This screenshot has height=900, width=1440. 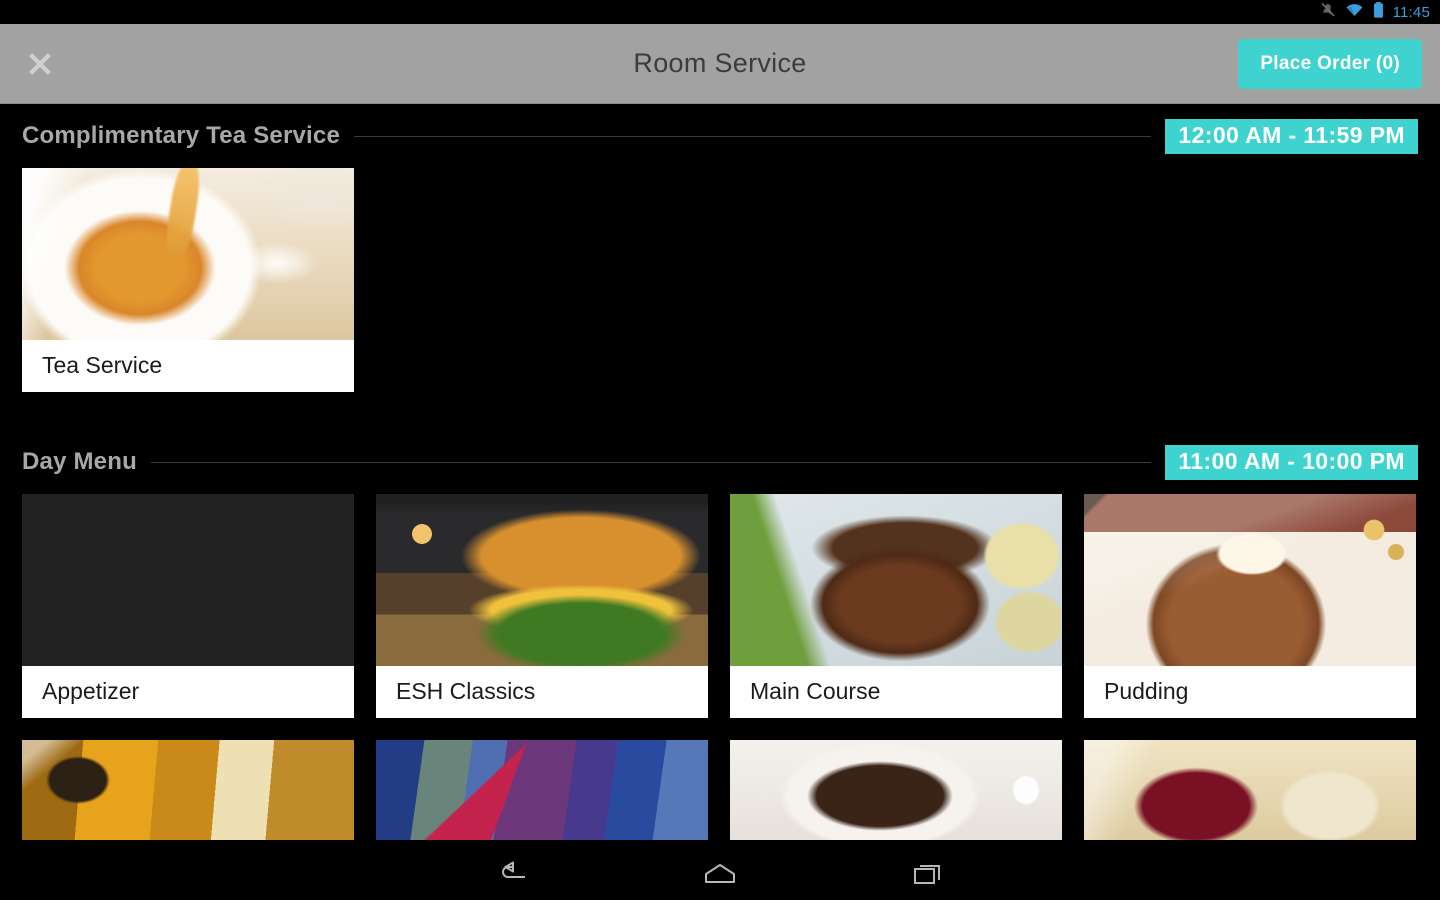 I want to click on soft-drinks-image, so click(x=188, y=790).